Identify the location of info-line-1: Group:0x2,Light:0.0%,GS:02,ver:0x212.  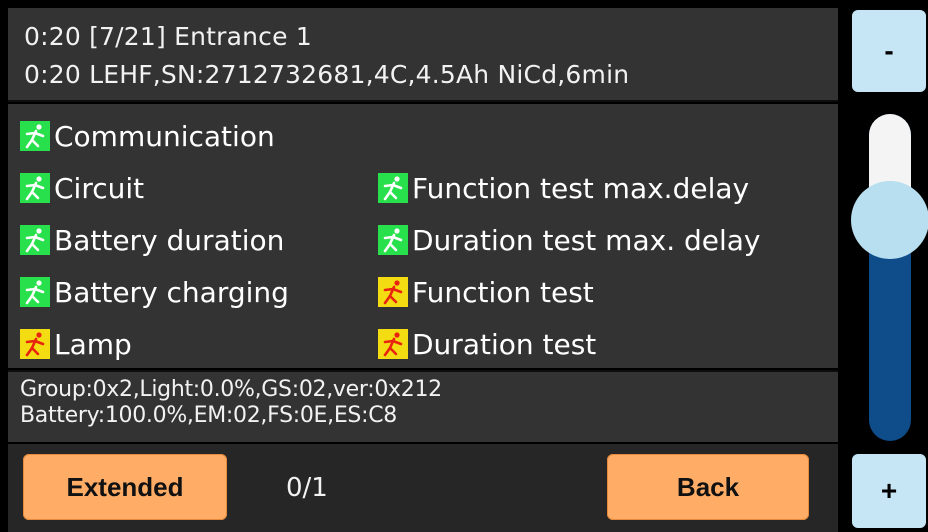
(231, 389).